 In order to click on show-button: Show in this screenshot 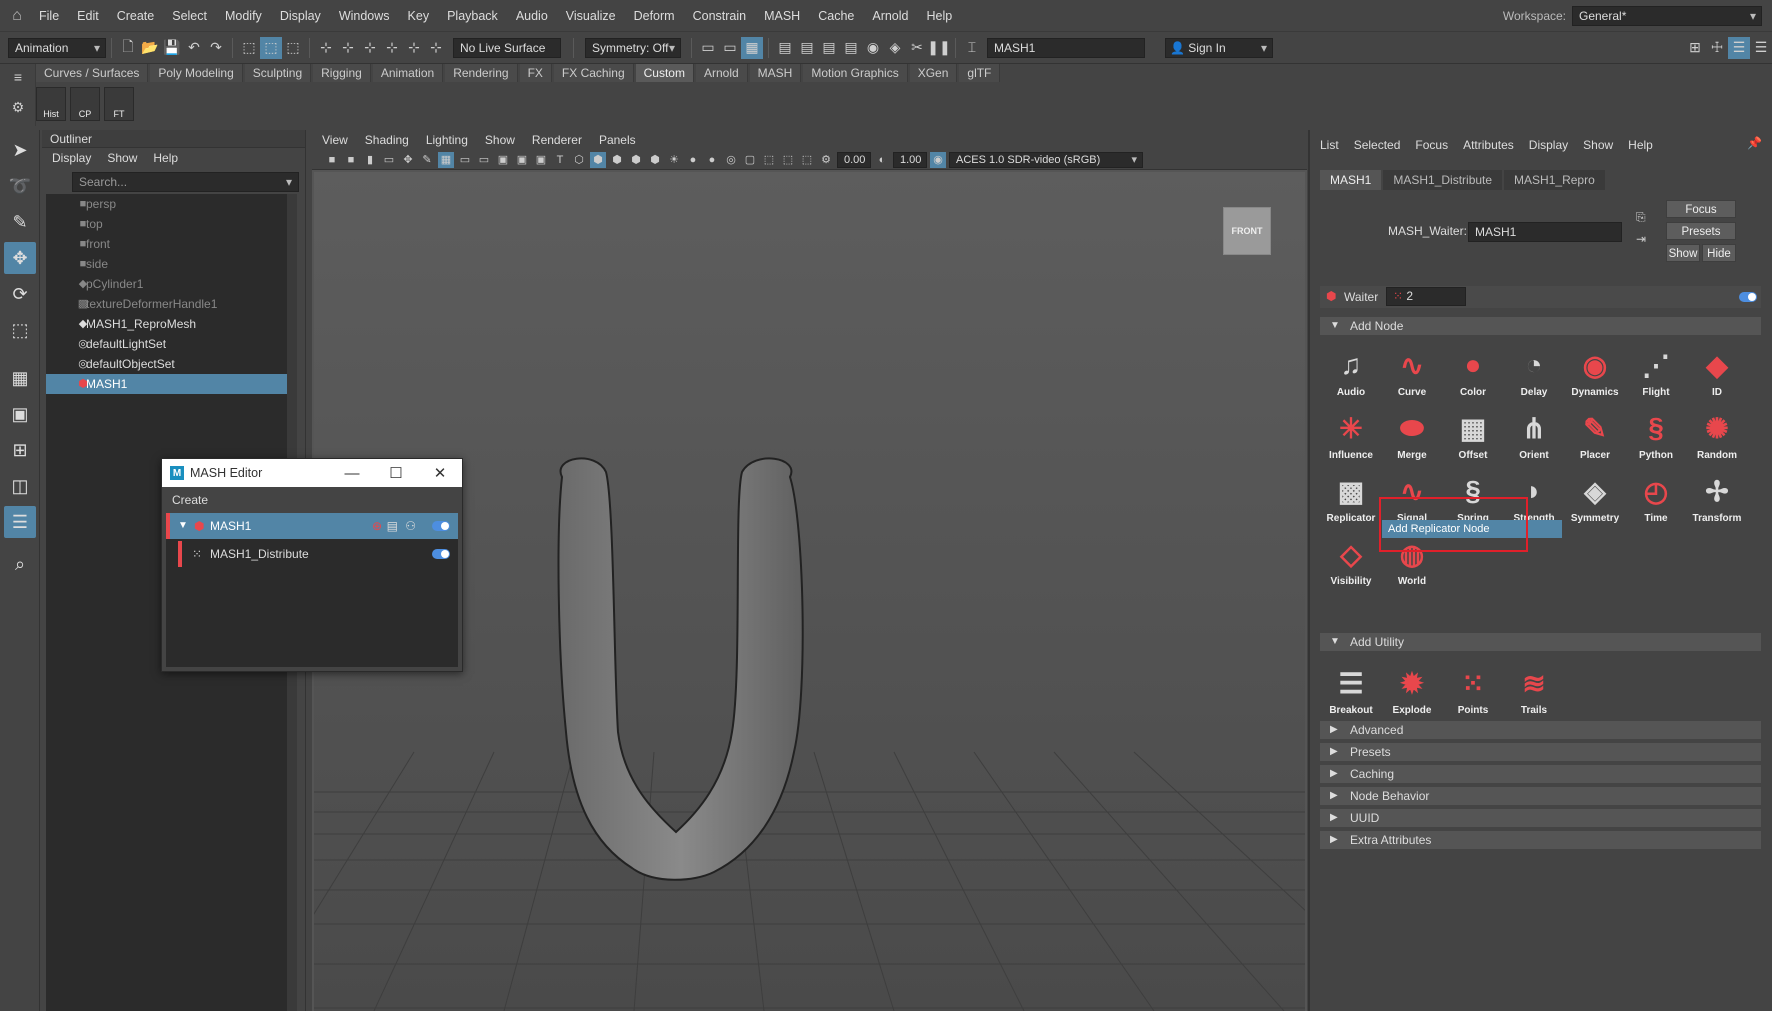, I will do `click(1683, 253)`.